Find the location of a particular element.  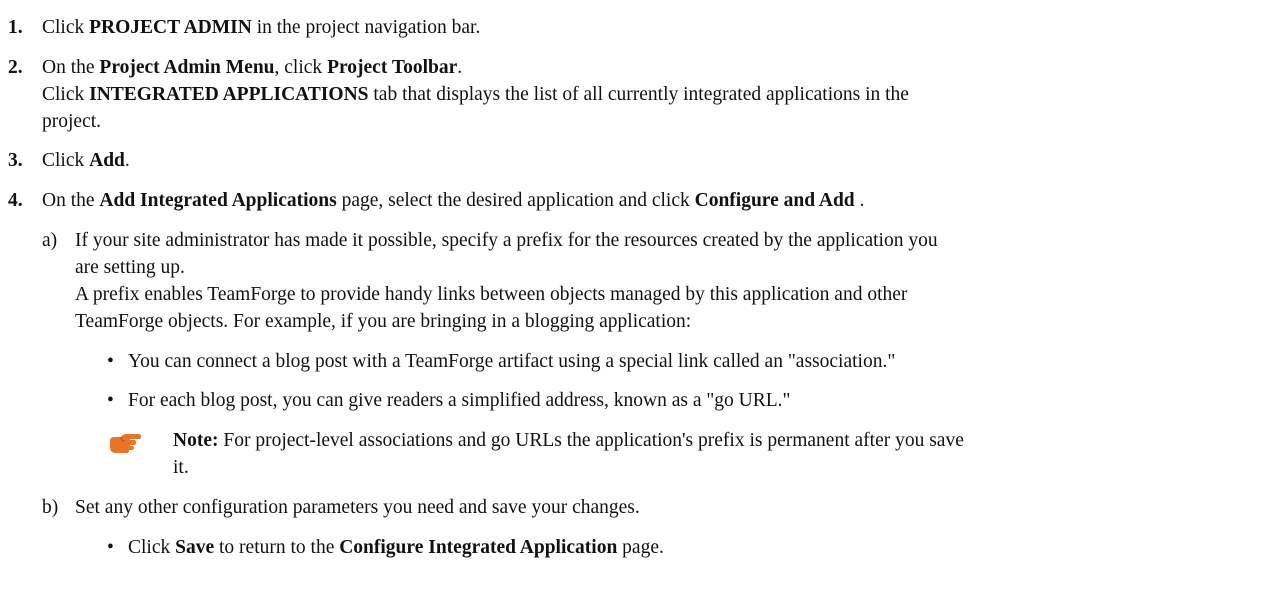

step-1-pre: Click is located at coordinates (66, 27).